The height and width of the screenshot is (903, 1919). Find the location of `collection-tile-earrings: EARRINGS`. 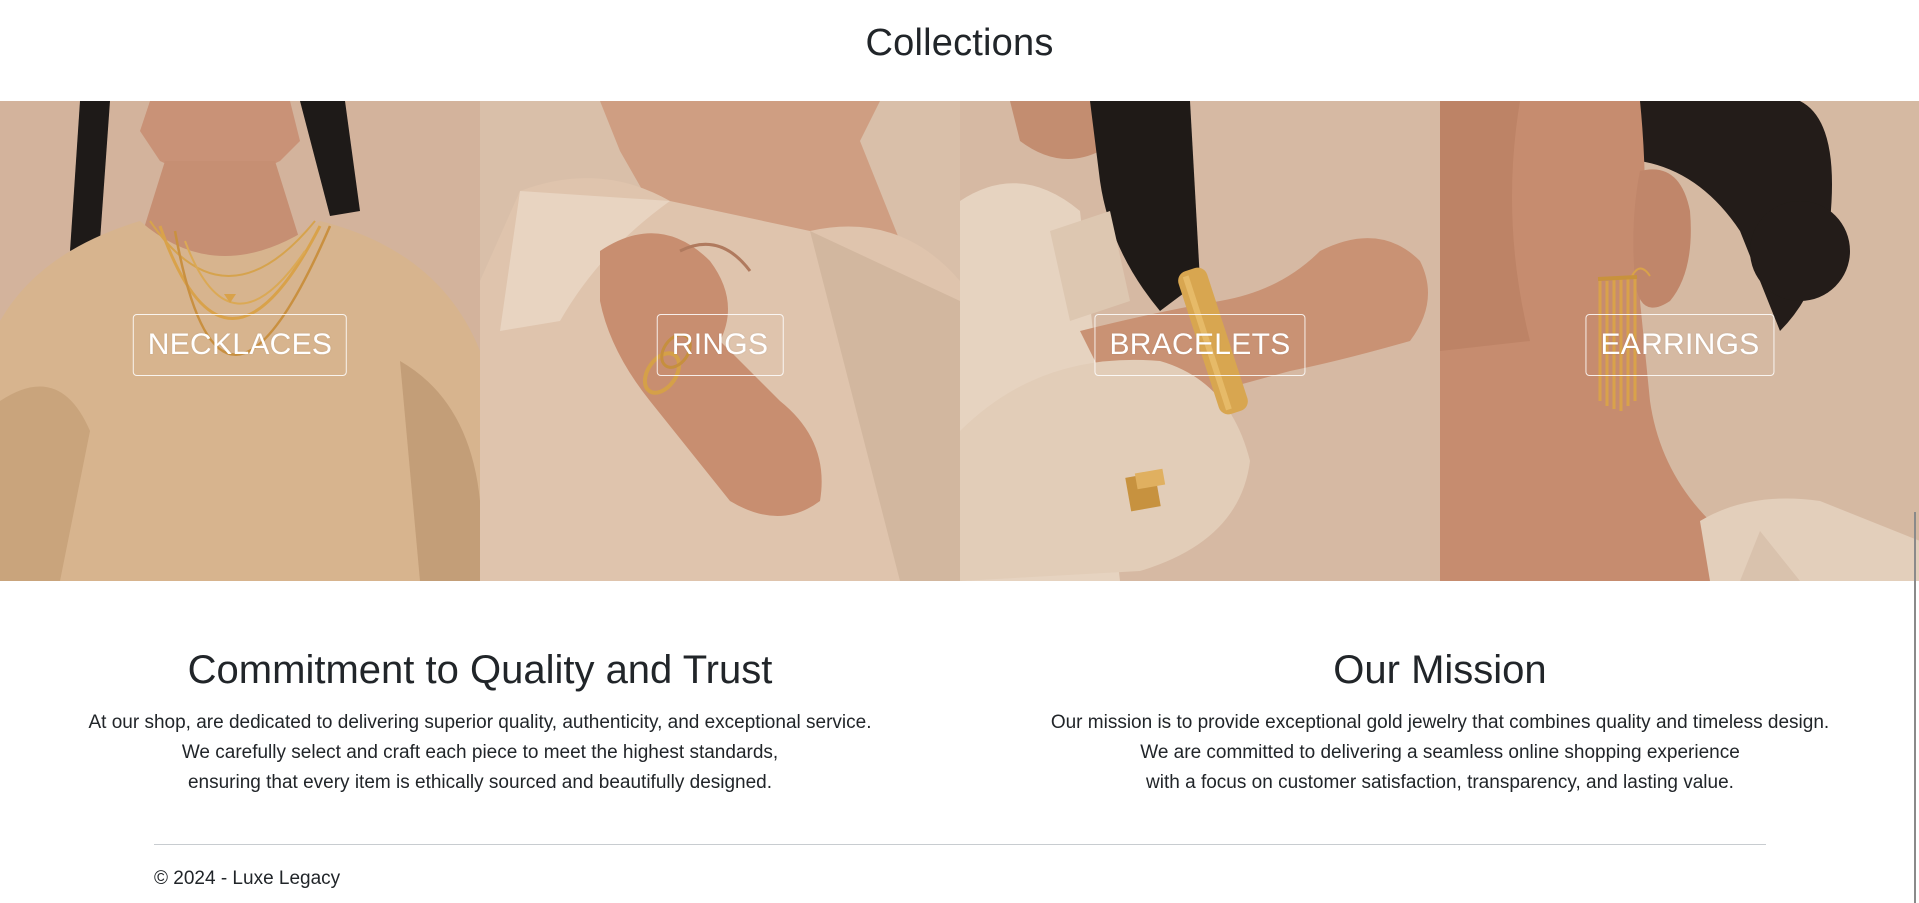

collection-tile-earrings: EARRINGS is located at coordinates (1679, 341).